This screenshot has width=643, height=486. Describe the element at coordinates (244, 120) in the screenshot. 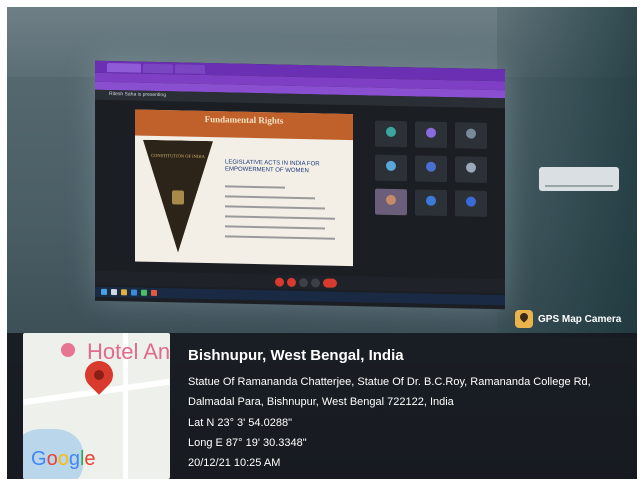

I see `slide-title: Fundamental Rights` at that location.